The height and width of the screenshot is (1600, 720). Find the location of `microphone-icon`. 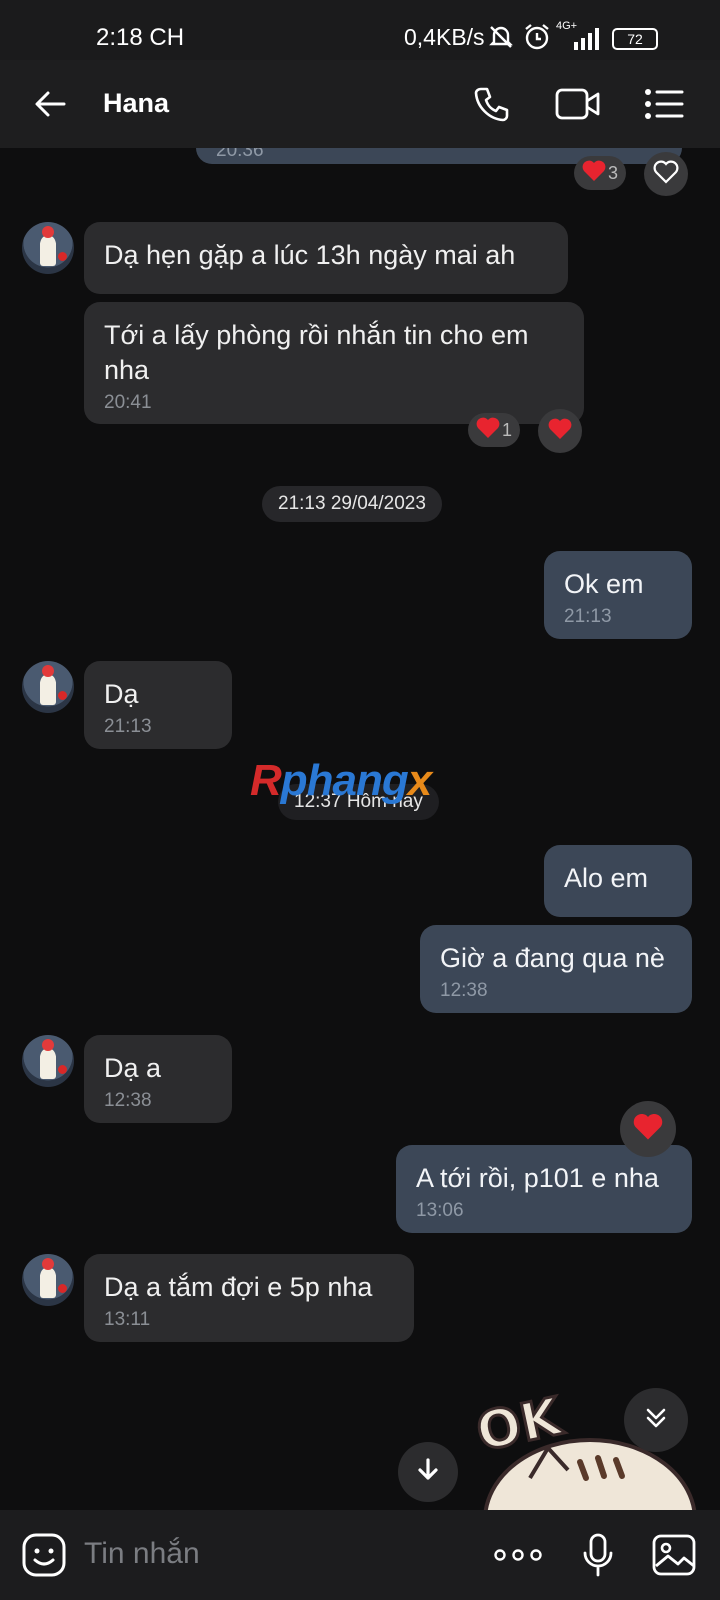

microphone-icon is located at coordinates (598, 1555).